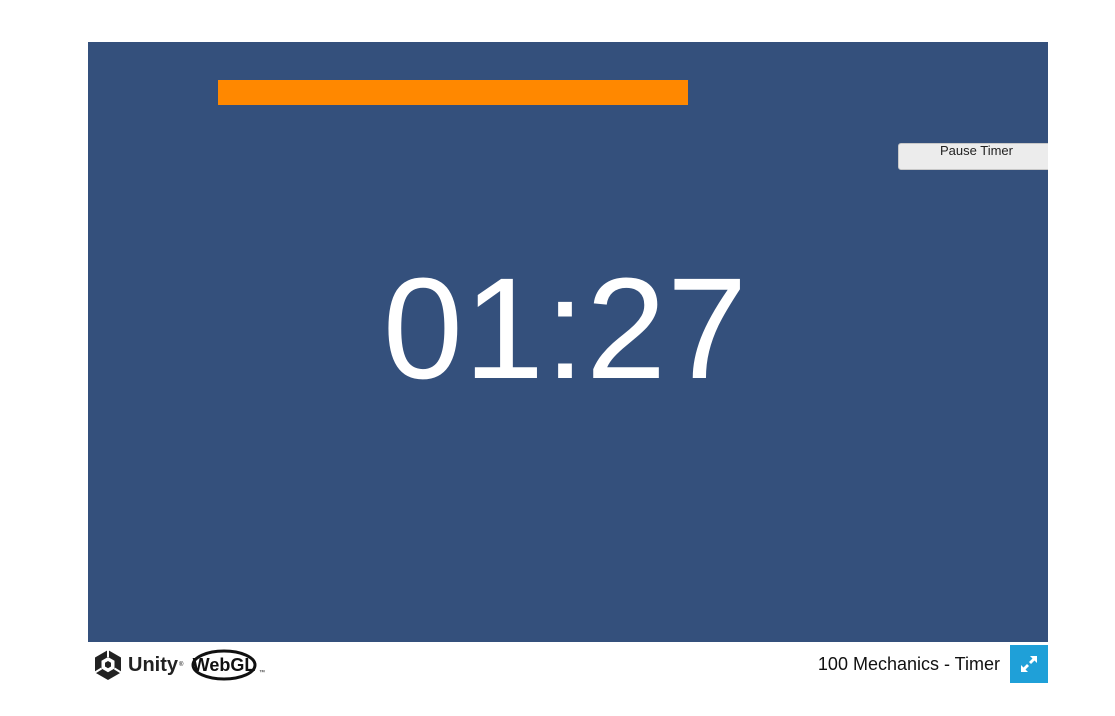 This screenshot has width=1115, height=716. What do you see at coordinates (224, 665) in the screenshot?
I see `webgl-wordmark: WebGL` at bounding box center [224, 665].